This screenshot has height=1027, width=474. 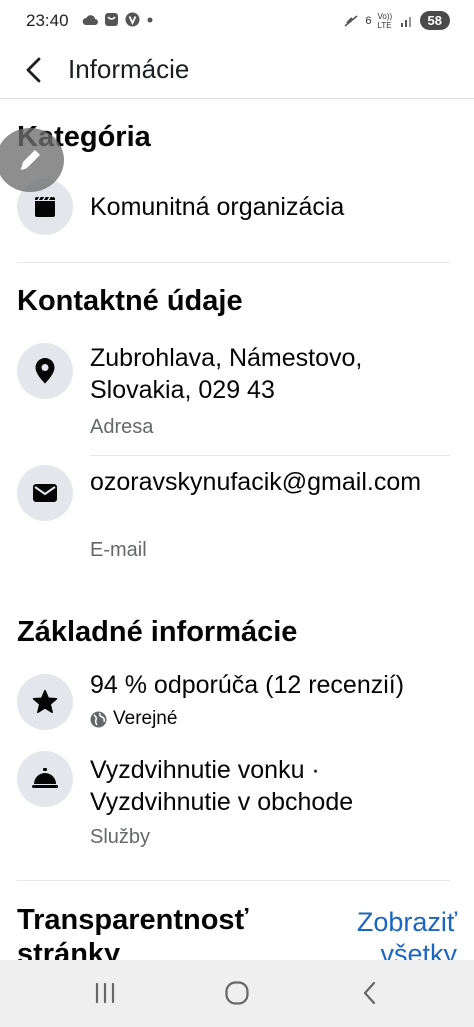 I want to click on app-header: Informácie, so click(x=237, y=70).